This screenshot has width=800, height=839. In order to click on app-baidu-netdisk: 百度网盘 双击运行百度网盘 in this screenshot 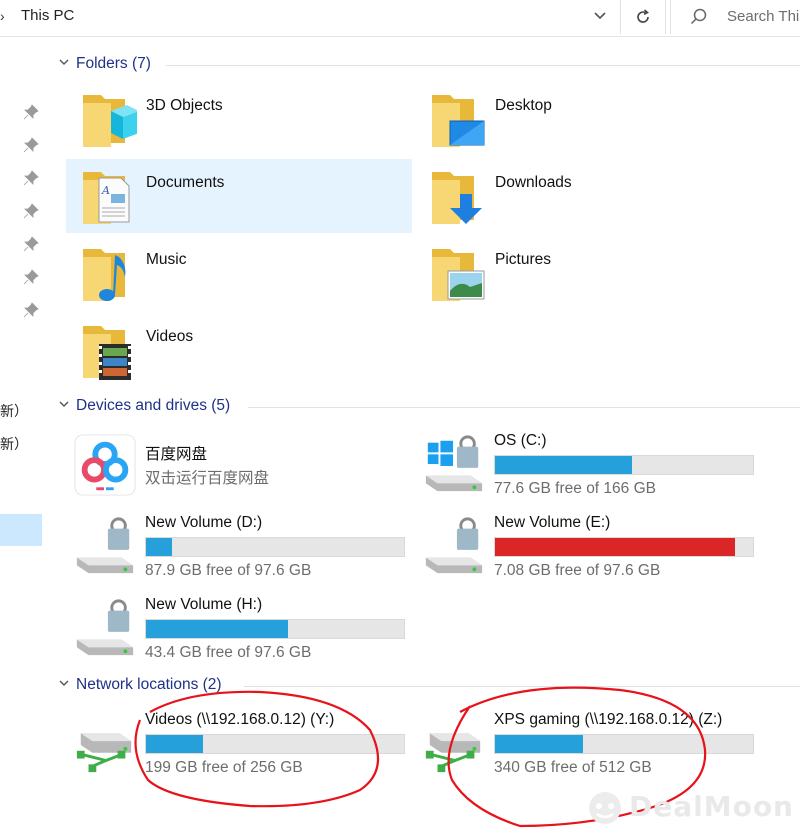, I will do `click(241, 466)`.